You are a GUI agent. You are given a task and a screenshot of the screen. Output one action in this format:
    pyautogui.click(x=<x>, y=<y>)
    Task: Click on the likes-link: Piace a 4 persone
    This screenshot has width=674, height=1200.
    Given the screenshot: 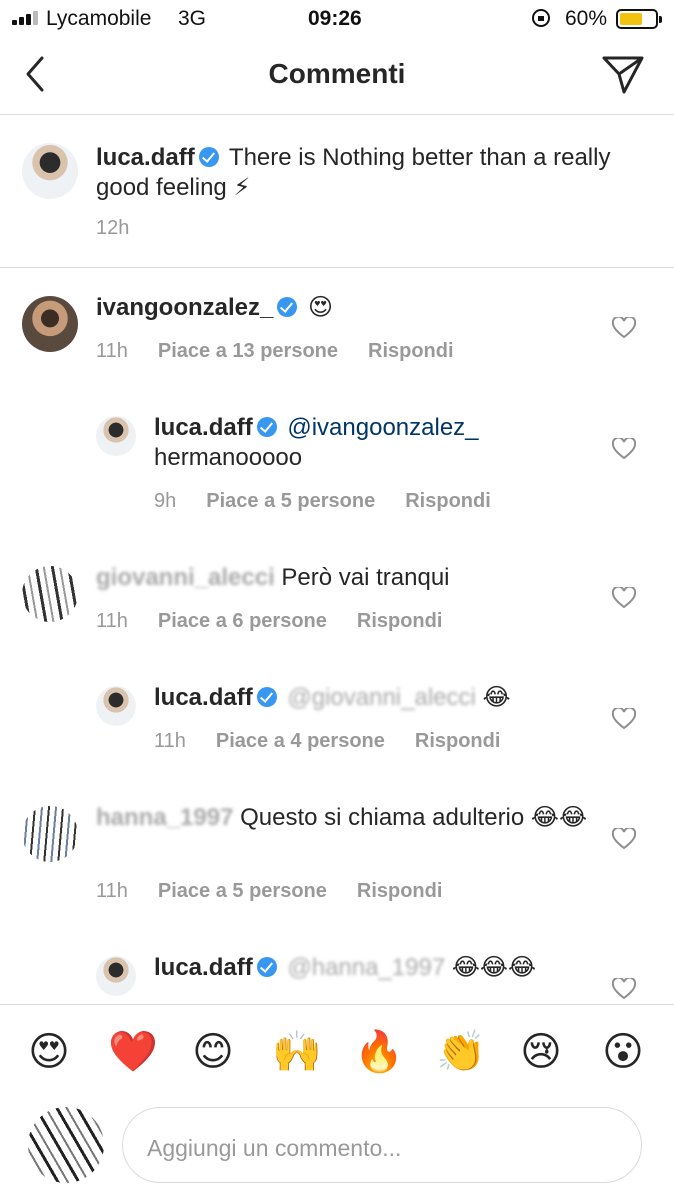 What is the action you would take?
    pyautogui.click(x=300, y=741)
    